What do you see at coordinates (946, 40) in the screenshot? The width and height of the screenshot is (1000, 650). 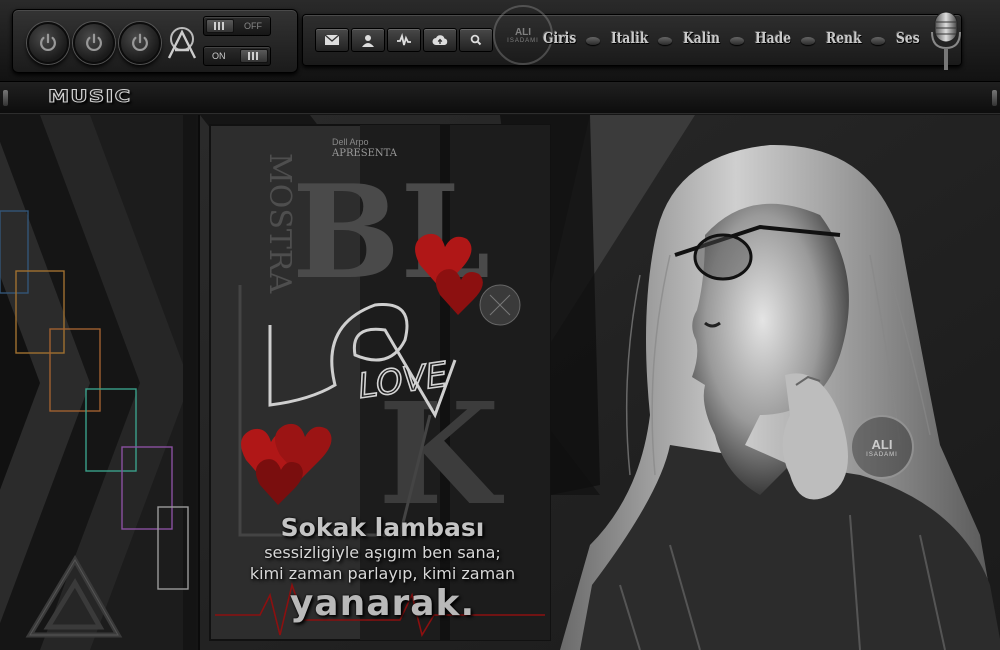 I see `microphone-icon` at bounding box center [946, 40].